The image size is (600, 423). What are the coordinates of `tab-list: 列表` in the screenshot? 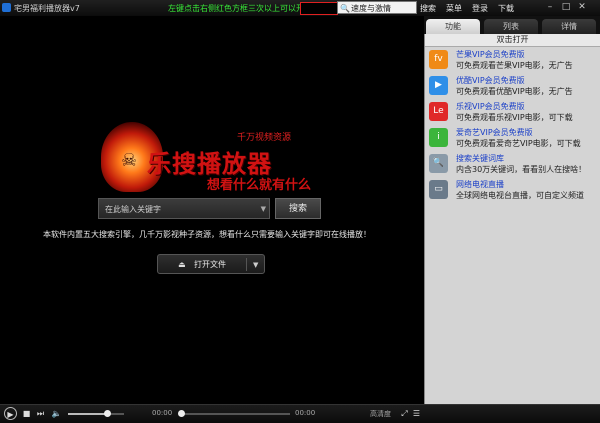 It's located at (511, 26).